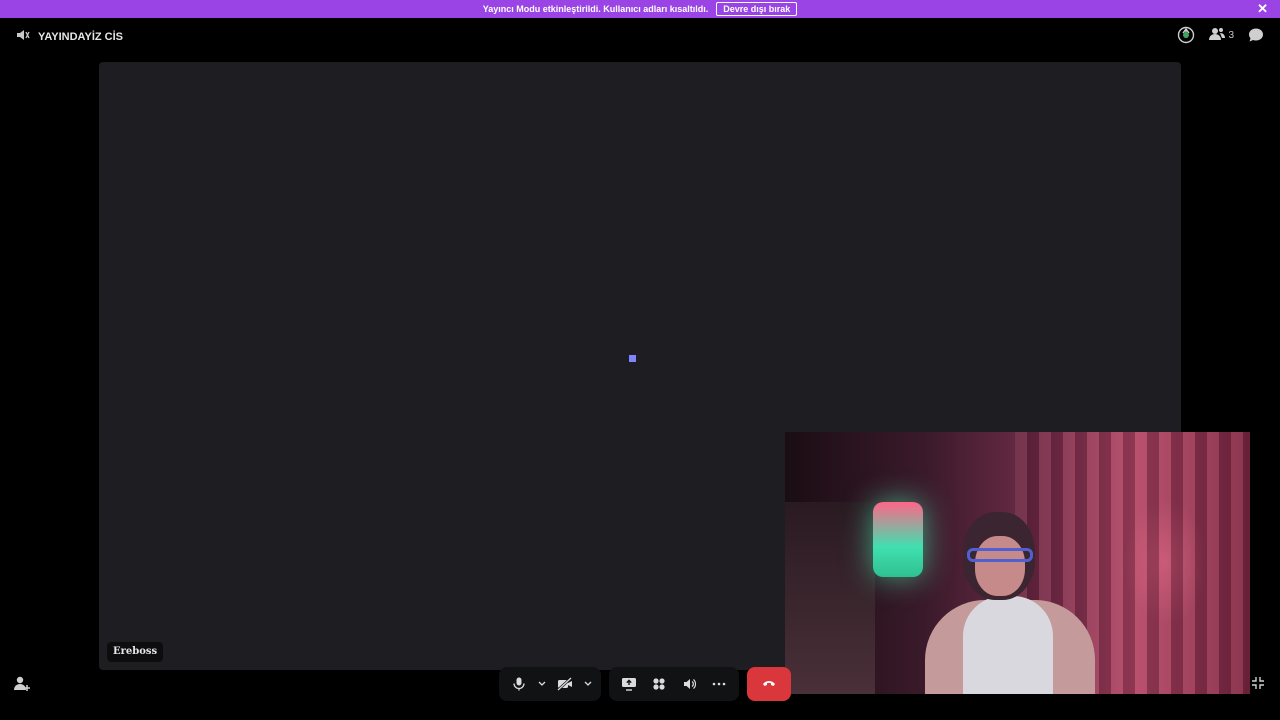 The image size is (1280, 720). Describe the element at coordinates (565, 684) in the screenshot. I see `camera-off-icon` at that location.